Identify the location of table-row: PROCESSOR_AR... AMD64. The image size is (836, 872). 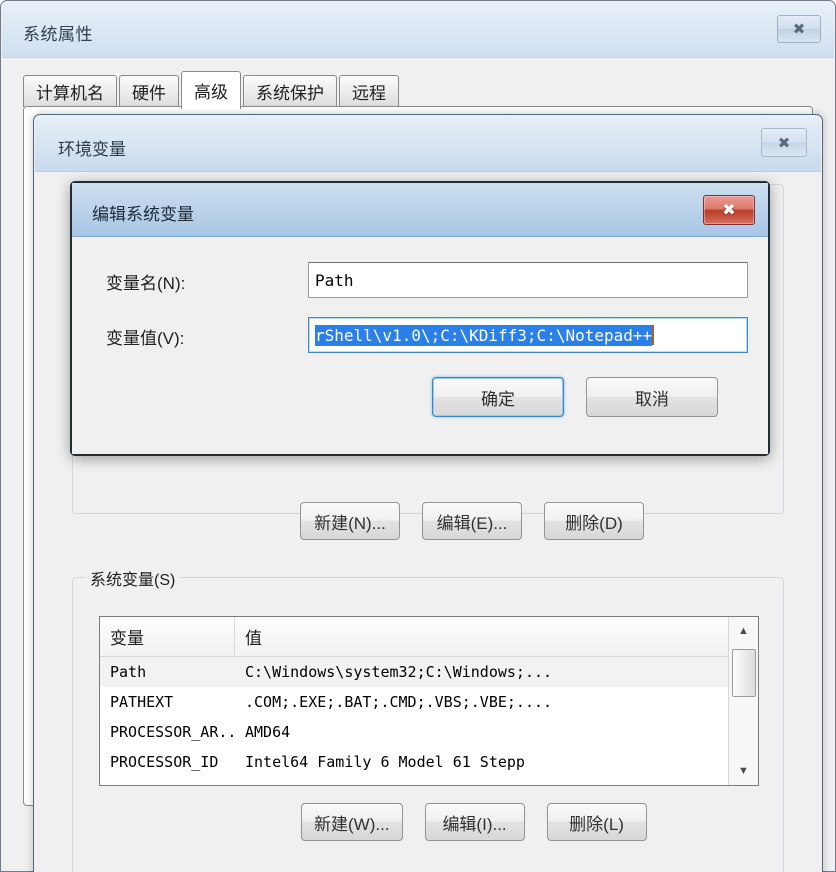
(429, 732).